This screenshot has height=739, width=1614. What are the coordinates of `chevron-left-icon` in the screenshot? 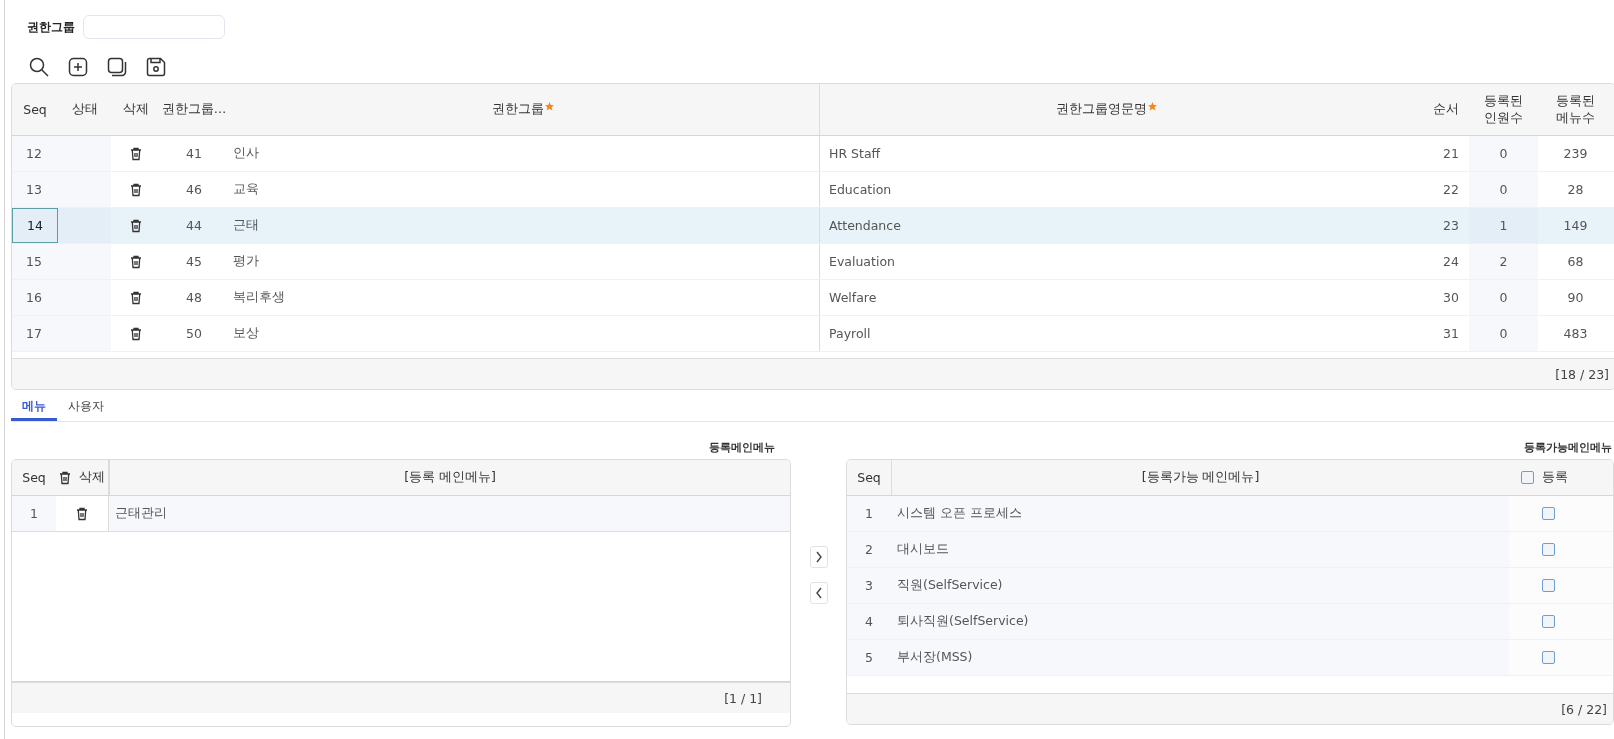 It's located at (818, 593).